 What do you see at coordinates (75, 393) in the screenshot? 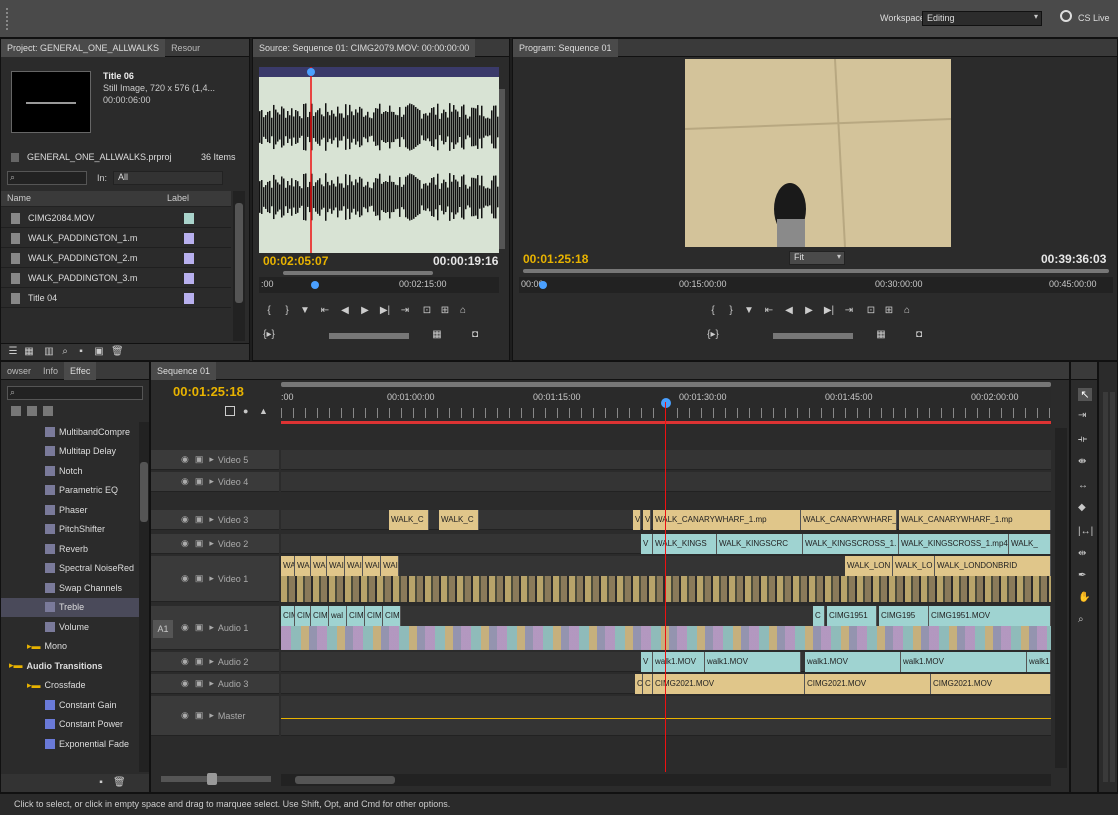
I see `effects-search-input: ⌕` at bounding box center [75, 393].